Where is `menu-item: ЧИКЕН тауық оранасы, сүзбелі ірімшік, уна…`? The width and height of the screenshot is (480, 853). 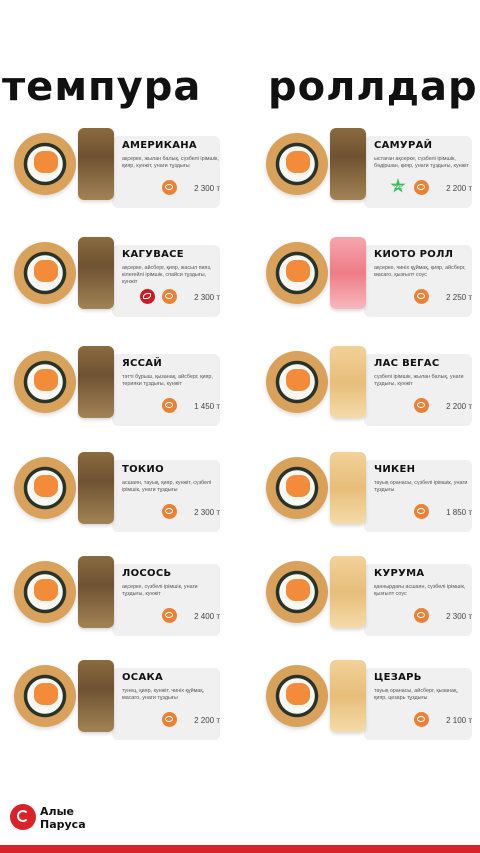 menu-item: ЧИКЕН тауық оранасы, сүзбелі ірімшік, уна… is located at coordinates (366, 504).